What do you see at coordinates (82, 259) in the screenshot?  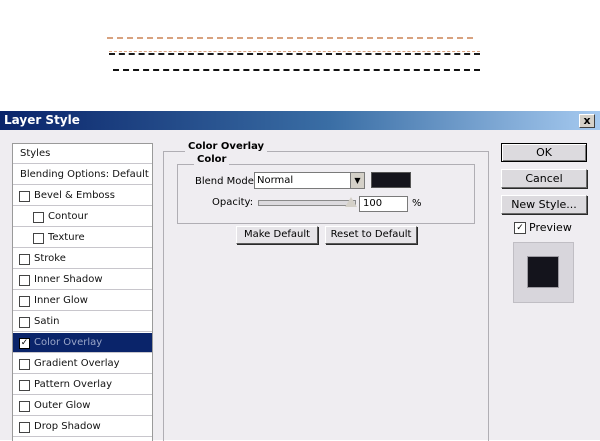 I see `styles-list-item: Stroke` at bounding box center [82, 259].